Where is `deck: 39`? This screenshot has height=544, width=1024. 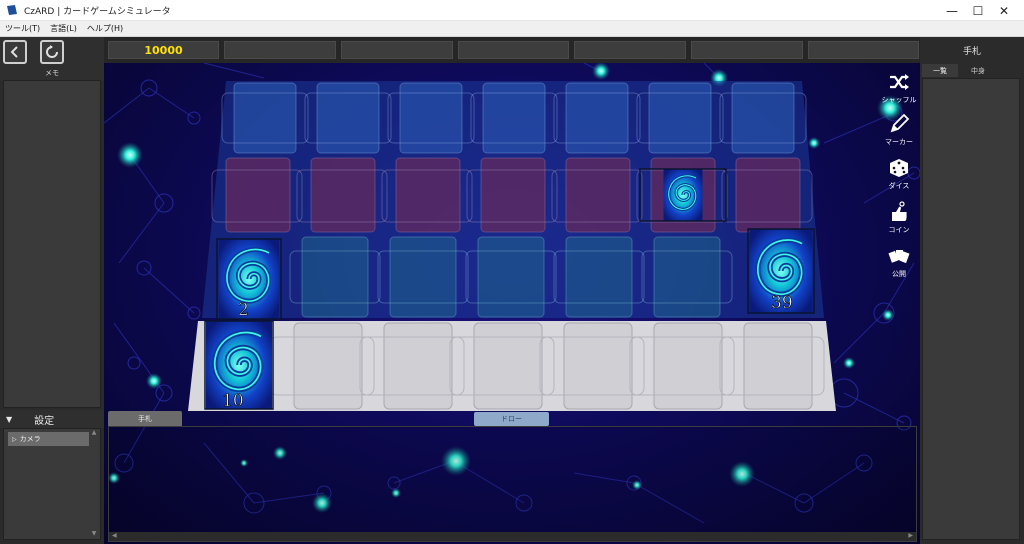 deck: 39 is located at coordinates (781, 271).